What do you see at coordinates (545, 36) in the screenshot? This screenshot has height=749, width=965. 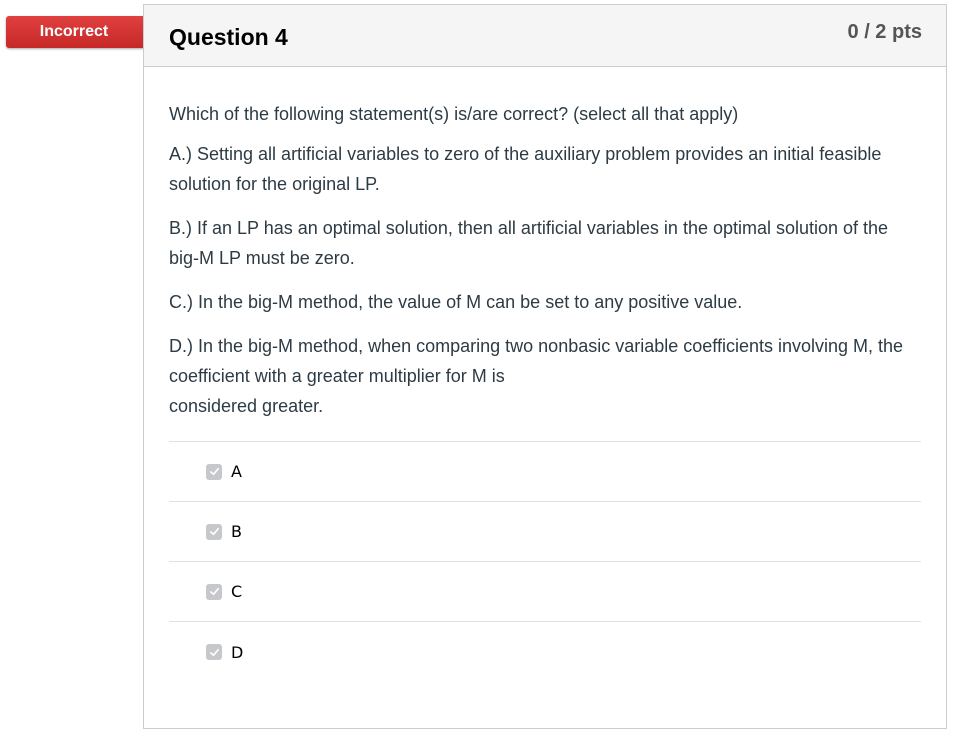 I see `question-header: Question 4 0 / 2 pts` at bounding box center [545, 36].